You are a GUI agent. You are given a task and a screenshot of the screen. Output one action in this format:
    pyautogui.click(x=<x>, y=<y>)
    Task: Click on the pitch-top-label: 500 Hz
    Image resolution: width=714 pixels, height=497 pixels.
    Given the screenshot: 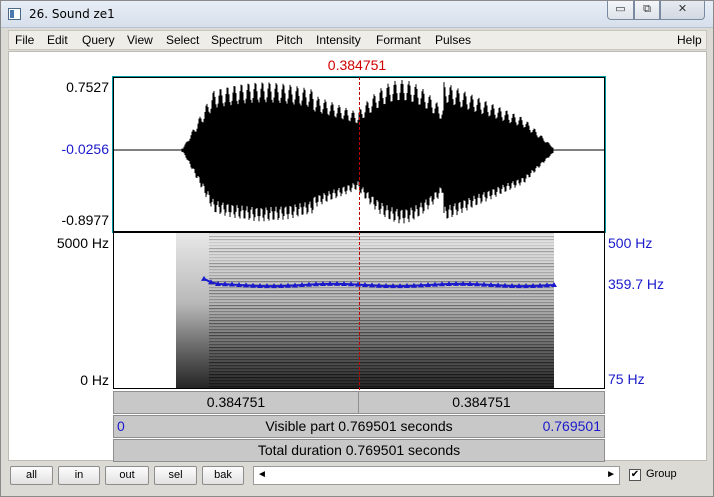 What is the action you would take?
    pyautogui.click(x=630, y=243)
    